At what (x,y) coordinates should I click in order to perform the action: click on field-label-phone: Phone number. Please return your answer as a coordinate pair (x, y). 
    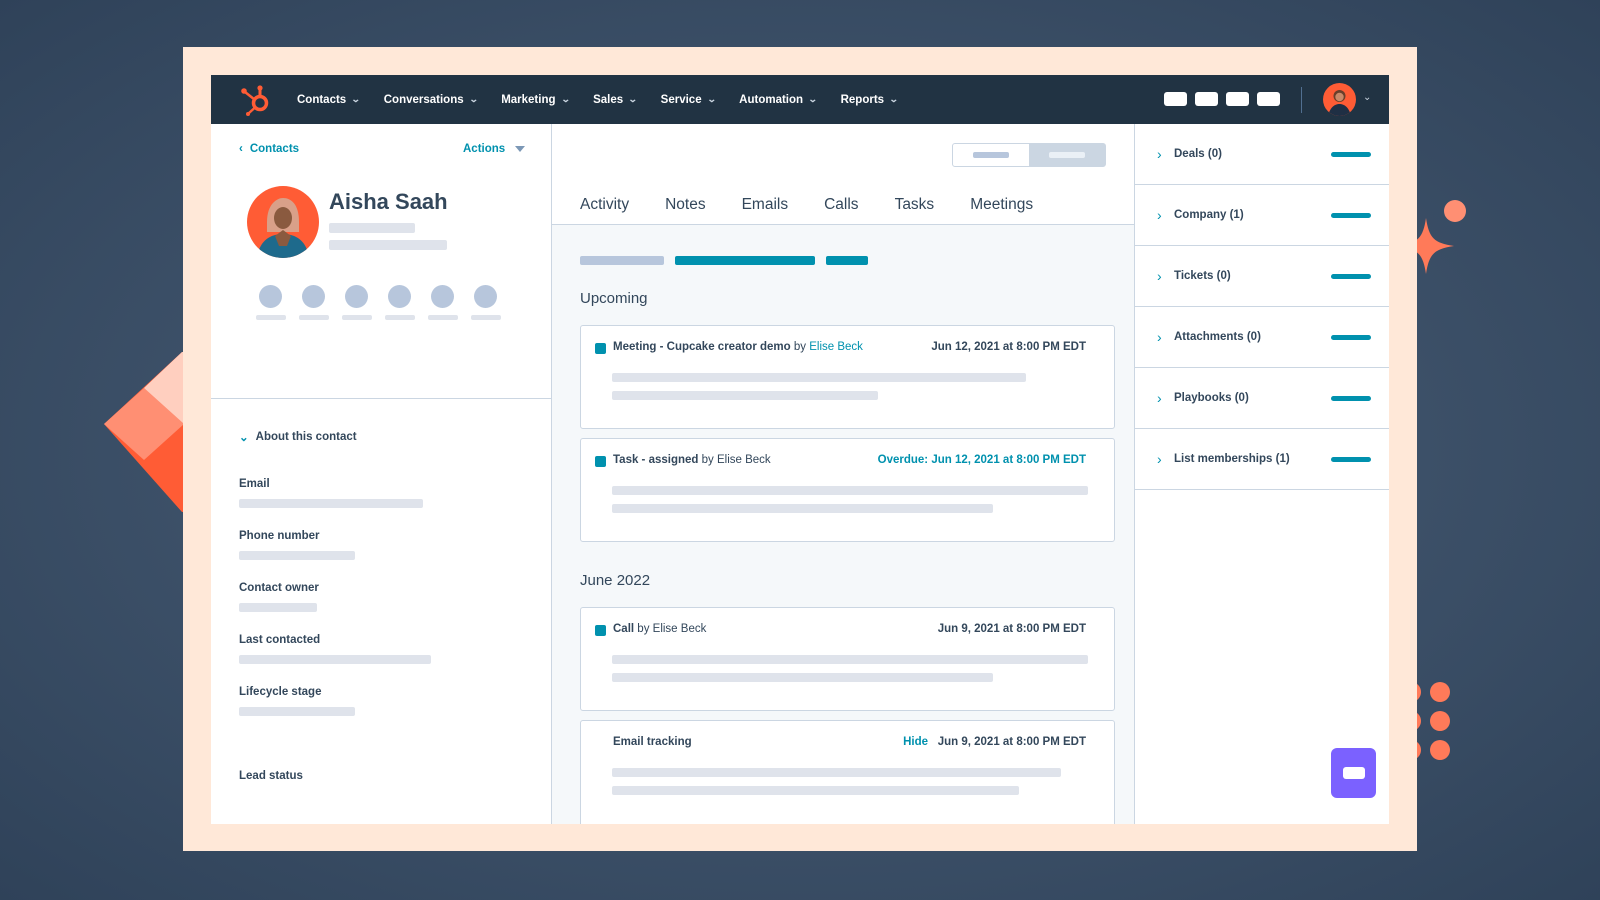
    Looking at the image, I should click on (279, 536).